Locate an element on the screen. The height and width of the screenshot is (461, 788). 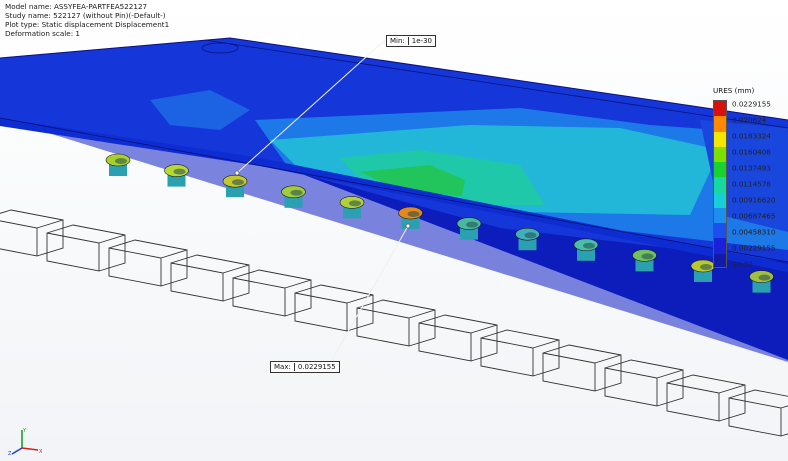
orientation-triad: Y X Z is located at coordinates (26, 441).